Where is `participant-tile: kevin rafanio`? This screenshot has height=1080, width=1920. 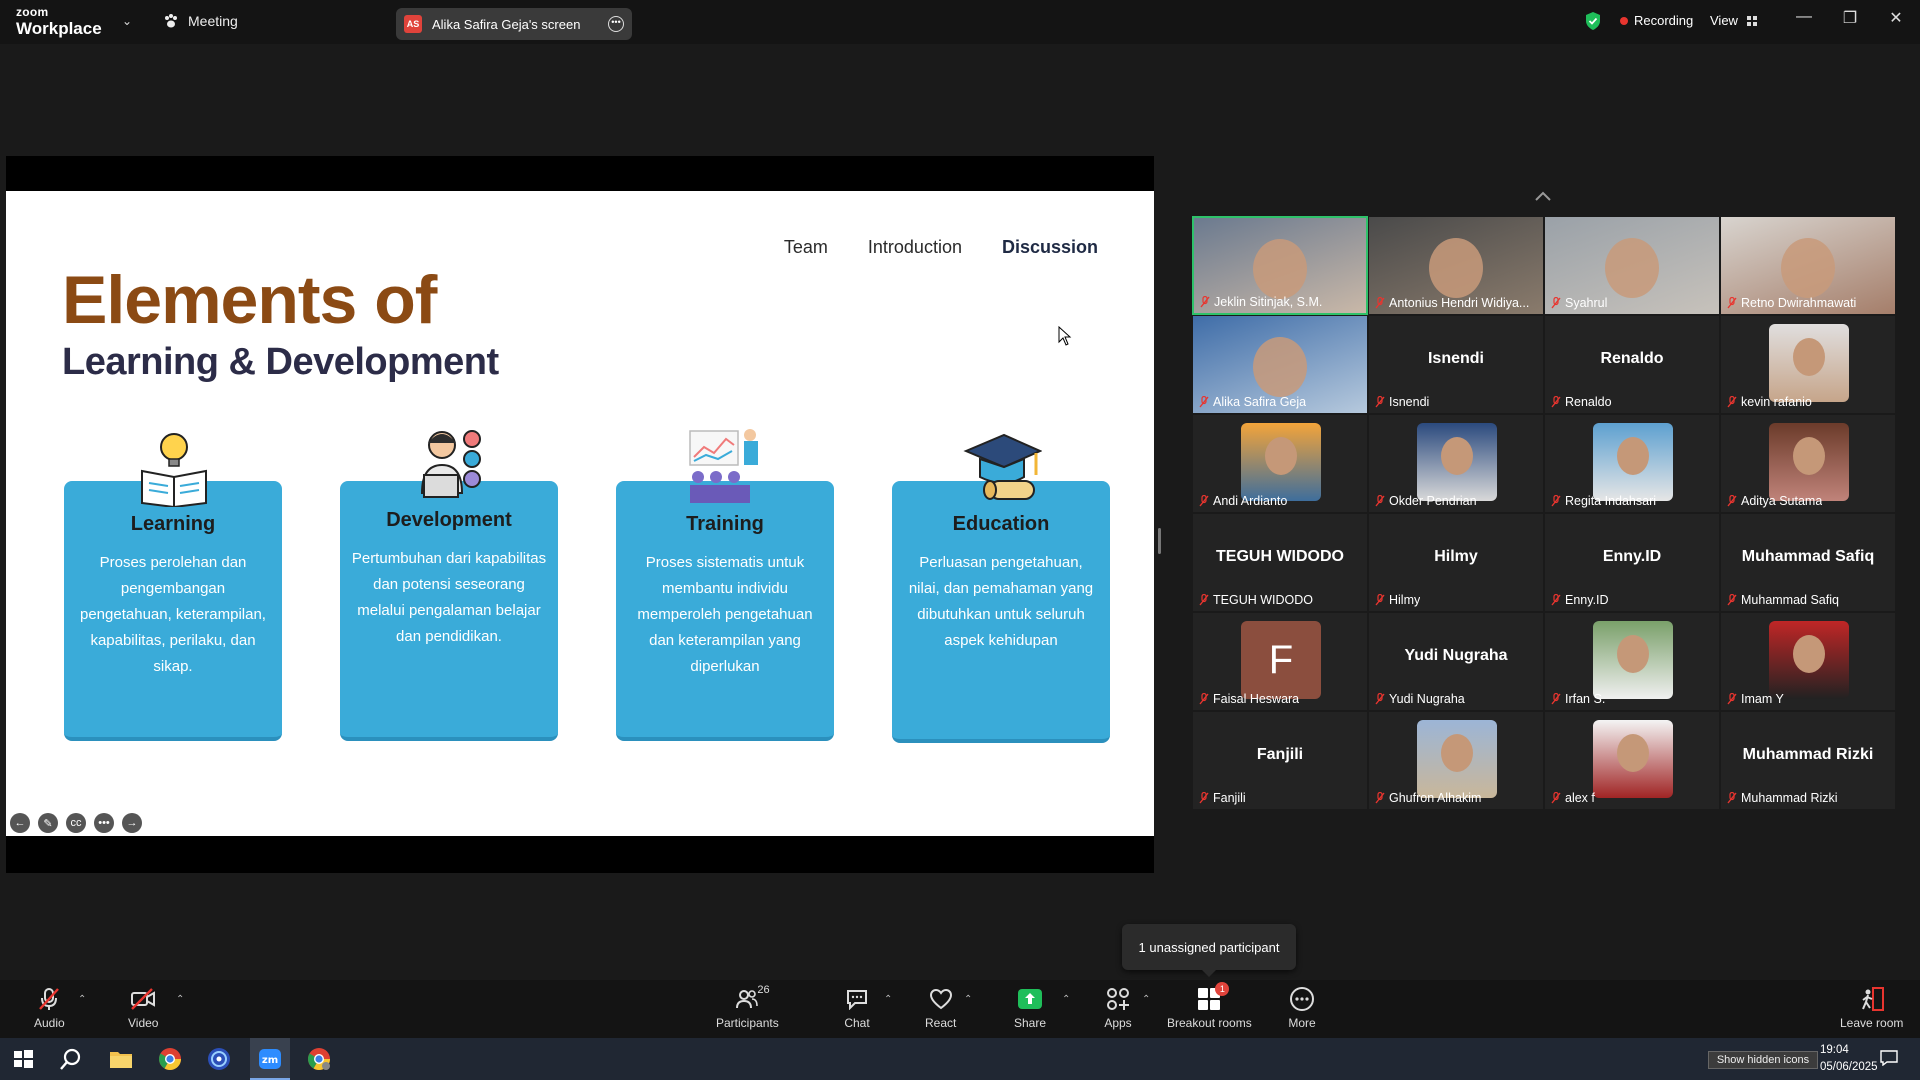
participant-tile: kevin rafanio is located at coordinates (1808, 364).